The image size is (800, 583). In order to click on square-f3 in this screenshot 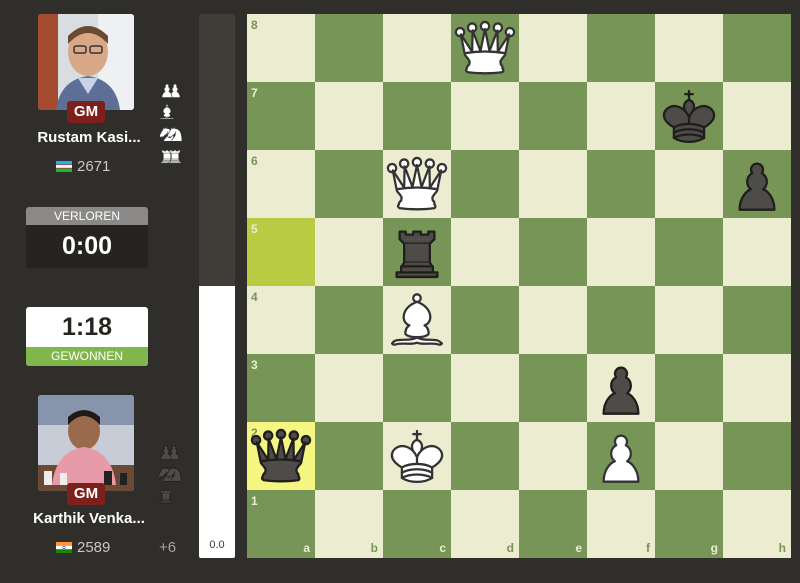, I will do `click(621, 388)`.